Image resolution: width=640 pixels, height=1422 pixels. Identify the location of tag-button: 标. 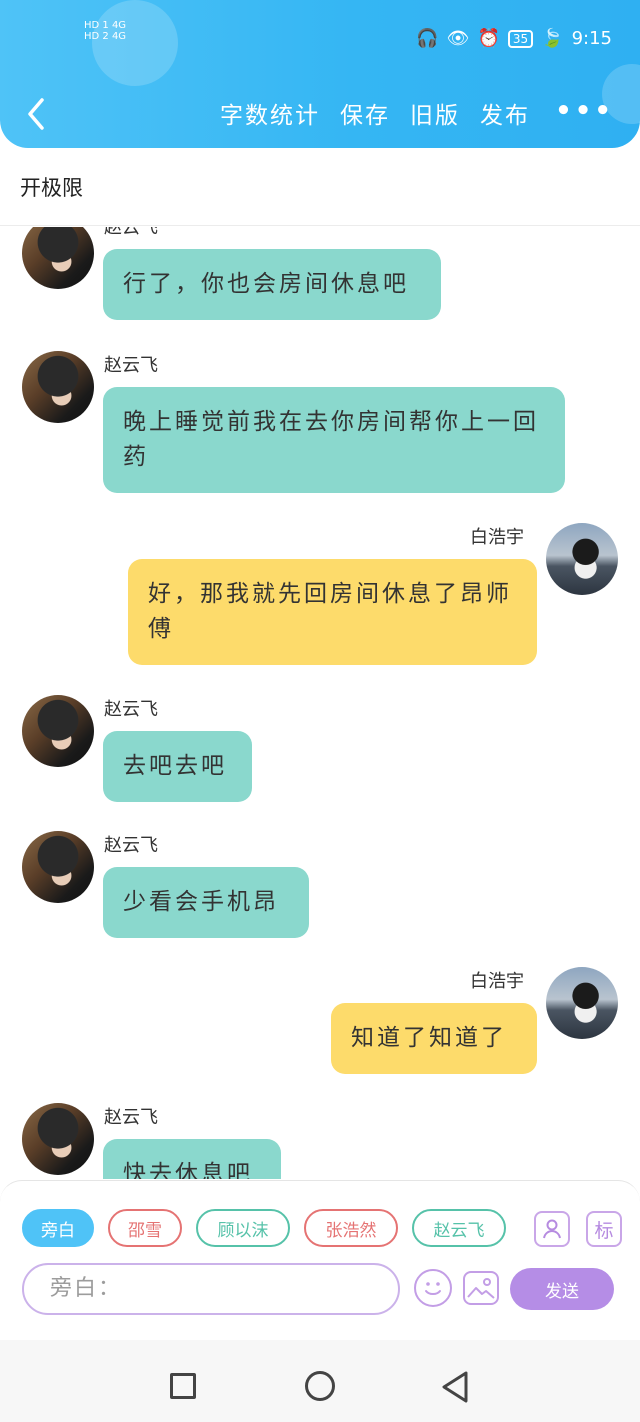
(604, 1229).